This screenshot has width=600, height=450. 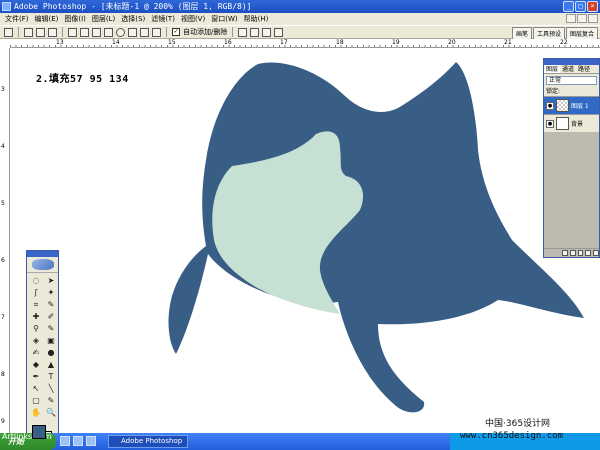 I want to click on layer-row-layer-1: ● 图层 1, so click(x=571, y=105).